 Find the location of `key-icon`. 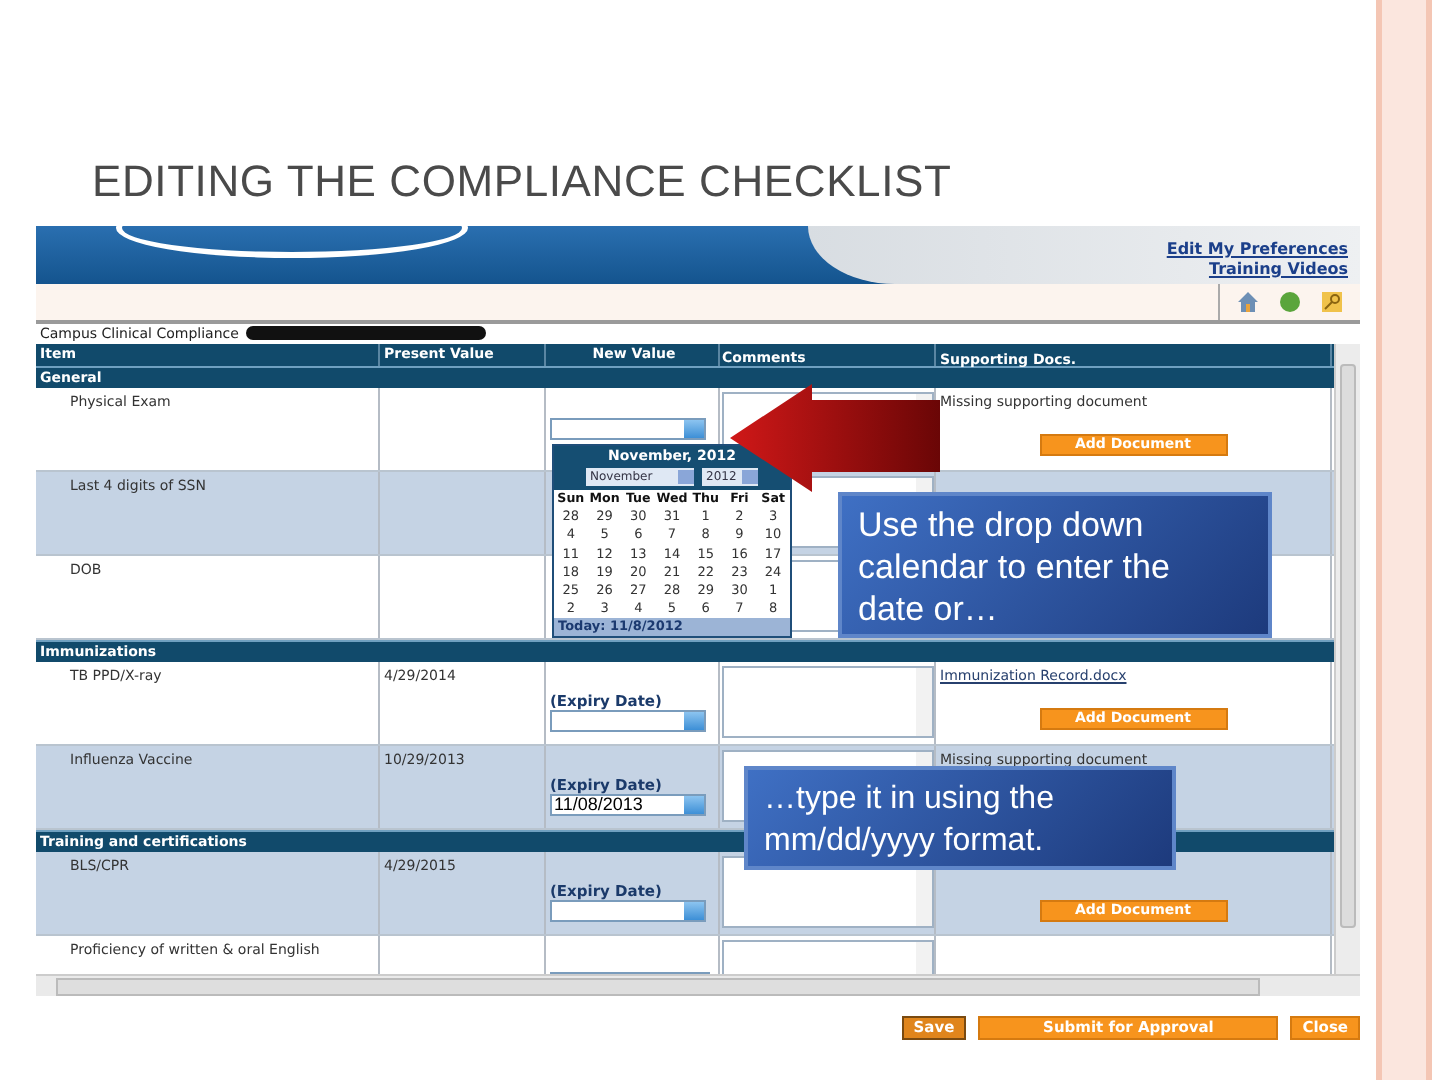

key-icon is located at coordinates (1332, 301).